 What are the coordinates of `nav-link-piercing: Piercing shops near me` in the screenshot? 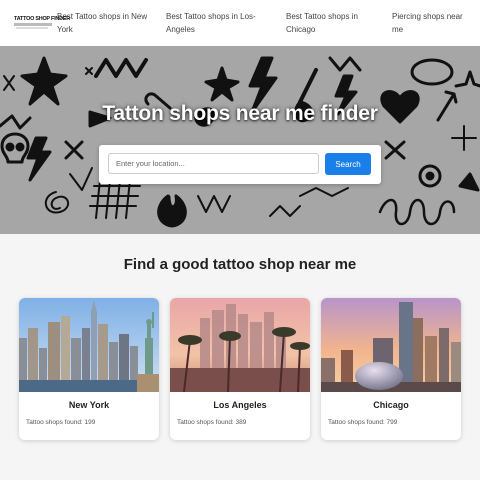 It's located at (432, 23).